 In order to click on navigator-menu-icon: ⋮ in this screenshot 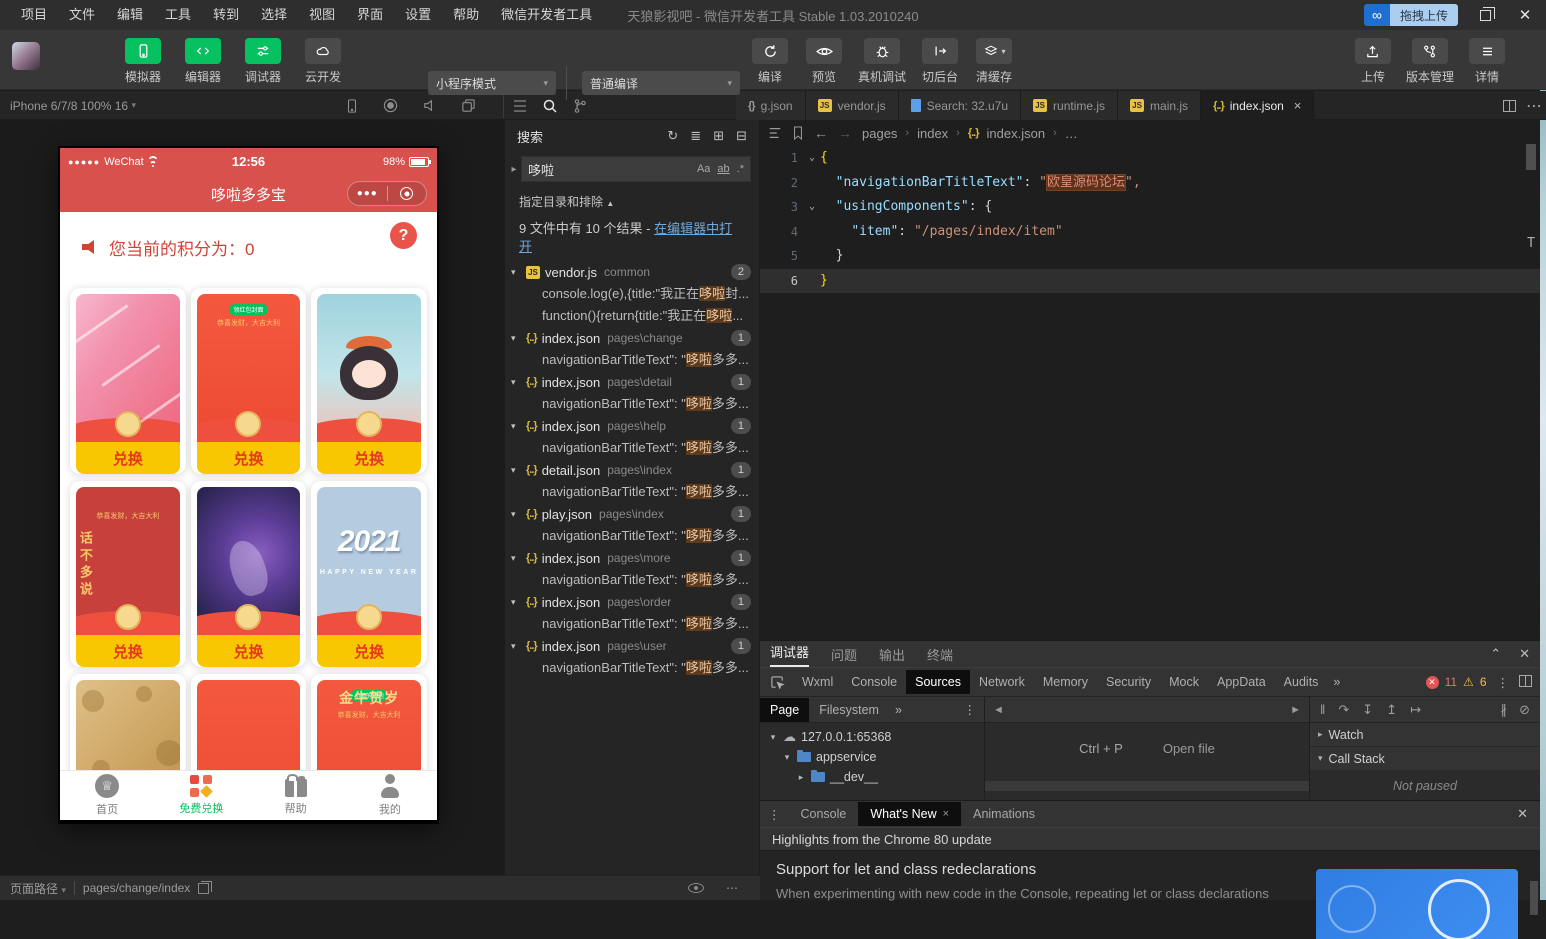, I will do `click(974, 709)`.